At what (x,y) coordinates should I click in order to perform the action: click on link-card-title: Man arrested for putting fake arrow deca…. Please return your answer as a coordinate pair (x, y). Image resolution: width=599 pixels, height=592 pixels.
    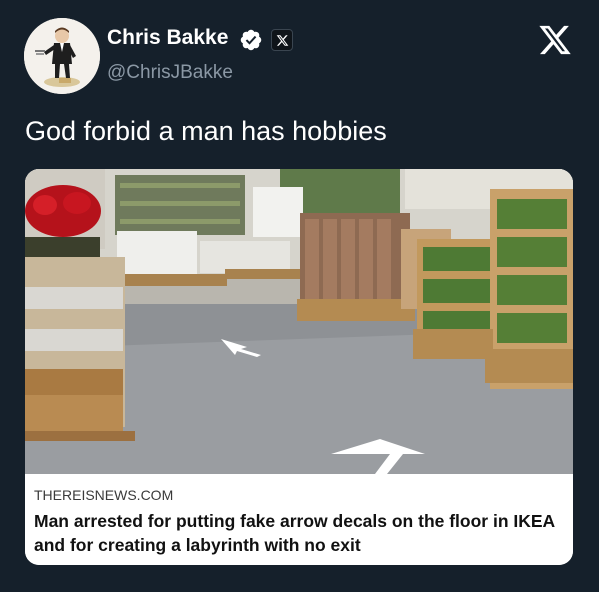
    Looking at the image, I should click on (294, 533).